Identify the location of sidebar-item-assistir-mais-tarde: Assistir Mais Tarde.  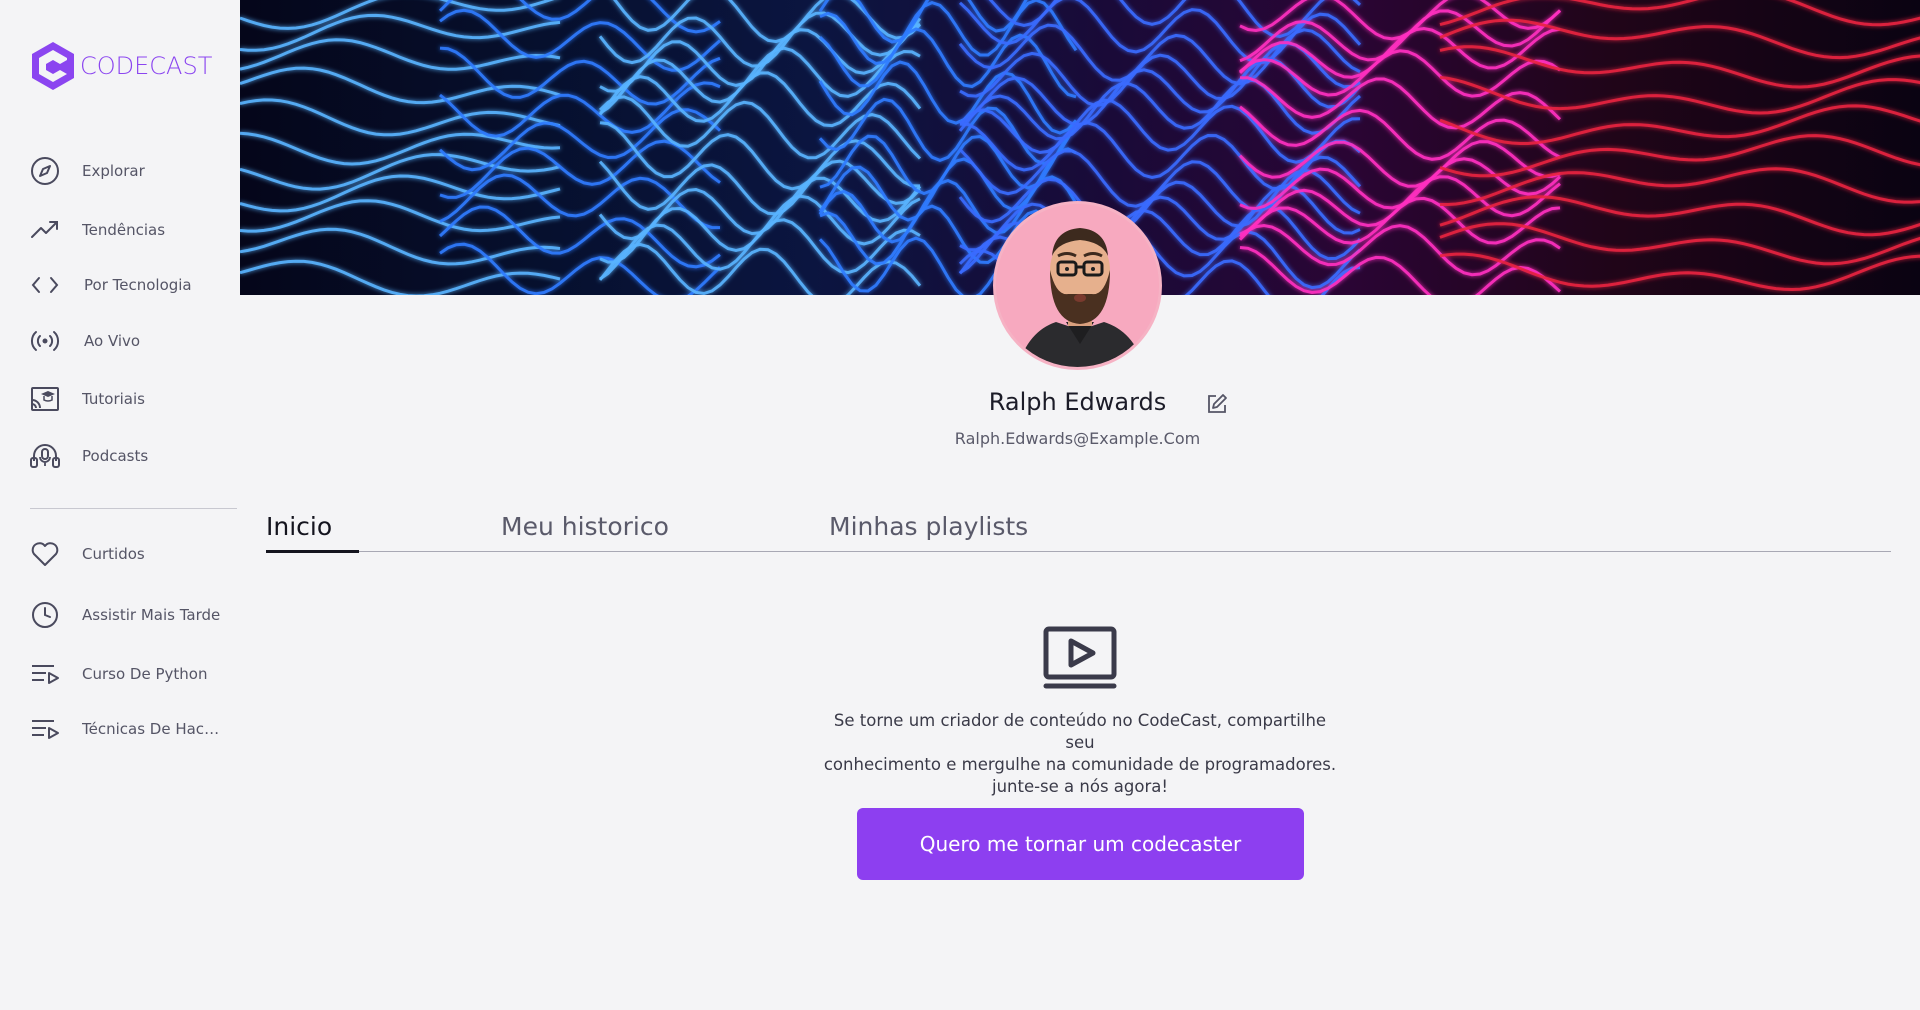
(135, 615).